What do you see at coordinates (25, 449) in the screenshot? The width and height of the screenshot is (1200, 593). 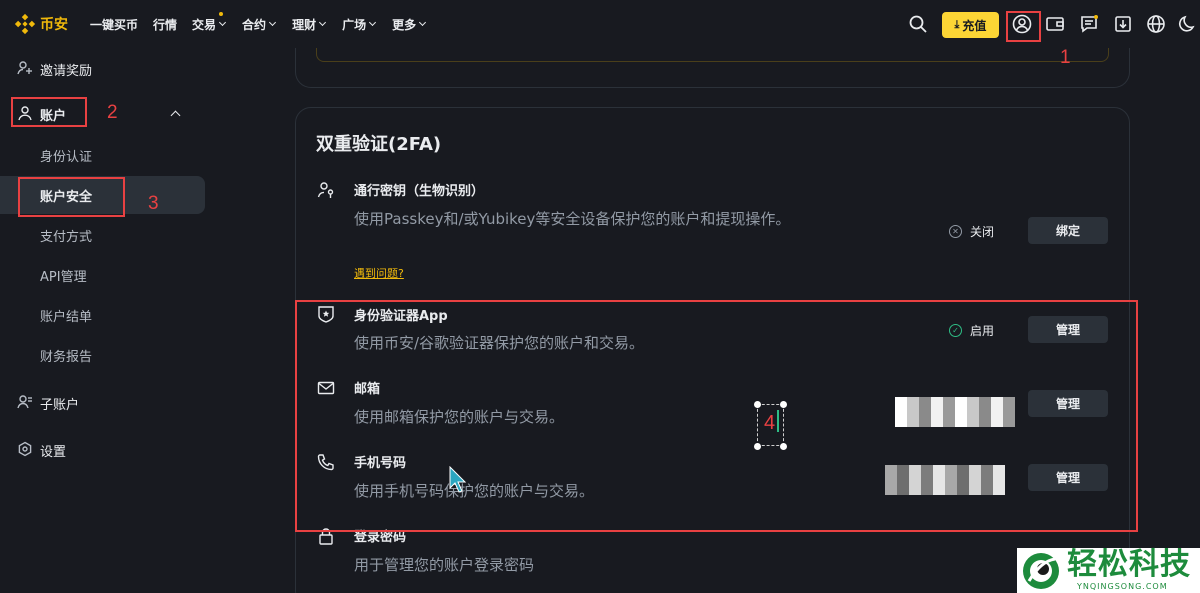 I see `settings-icon` at bounding box center [25, 449].